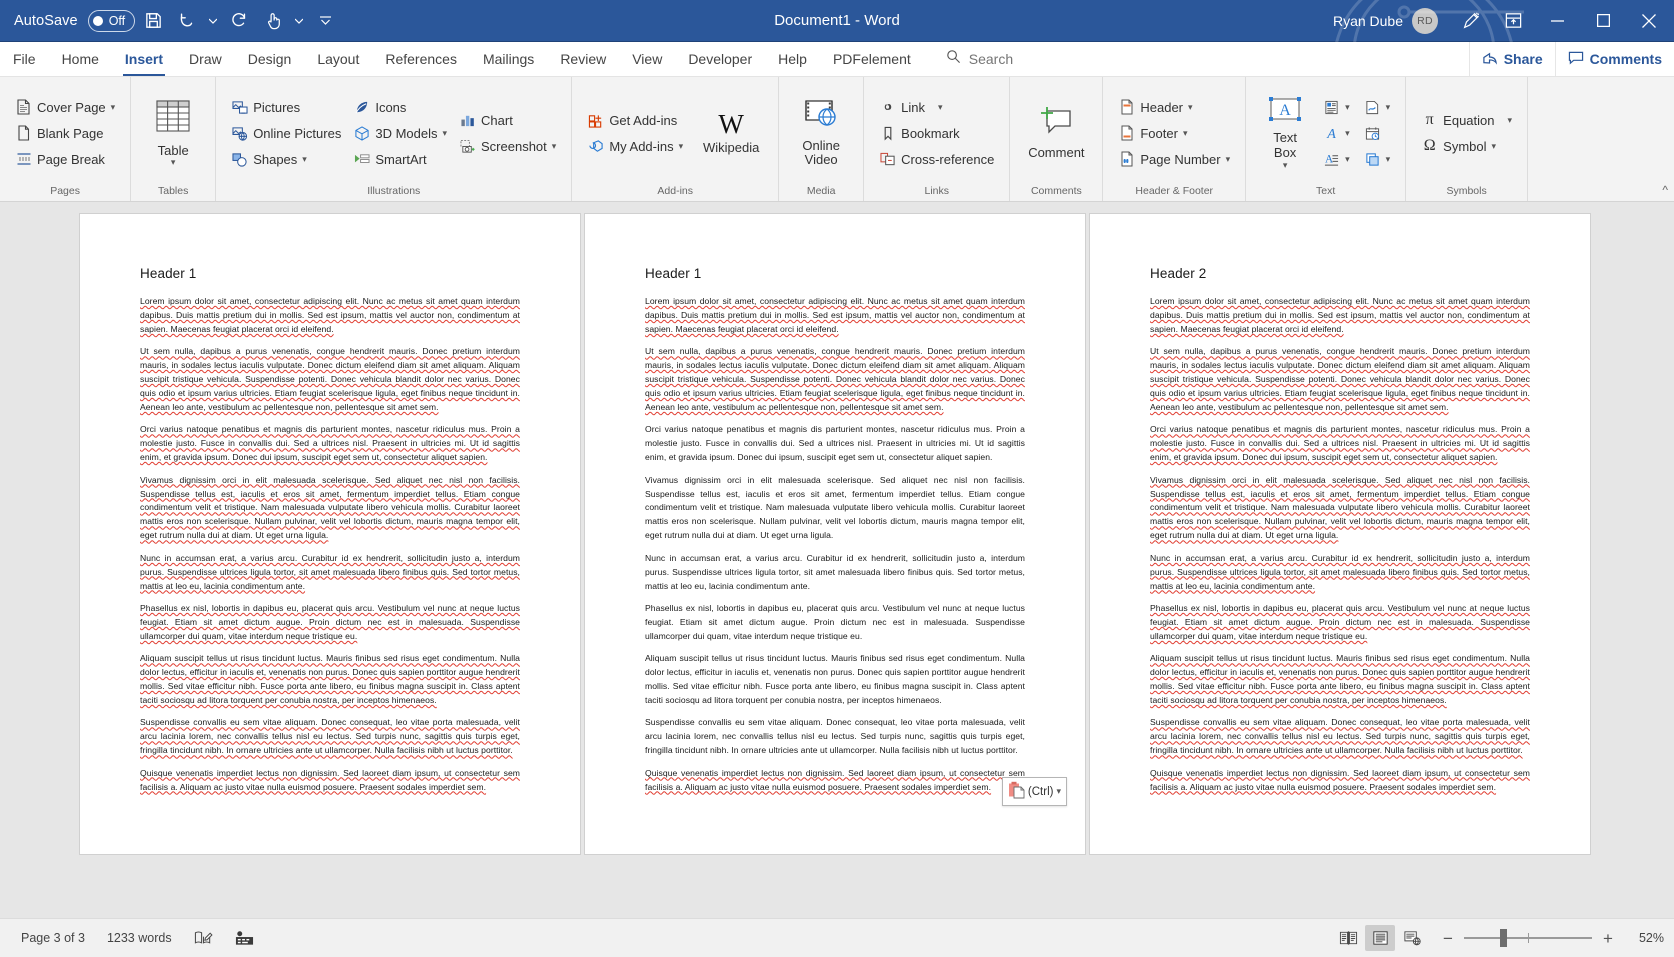 The width and height of the screenshot is (1674, 957). I want to click on shapes-button: Shapes ▾, so click(286, 159).